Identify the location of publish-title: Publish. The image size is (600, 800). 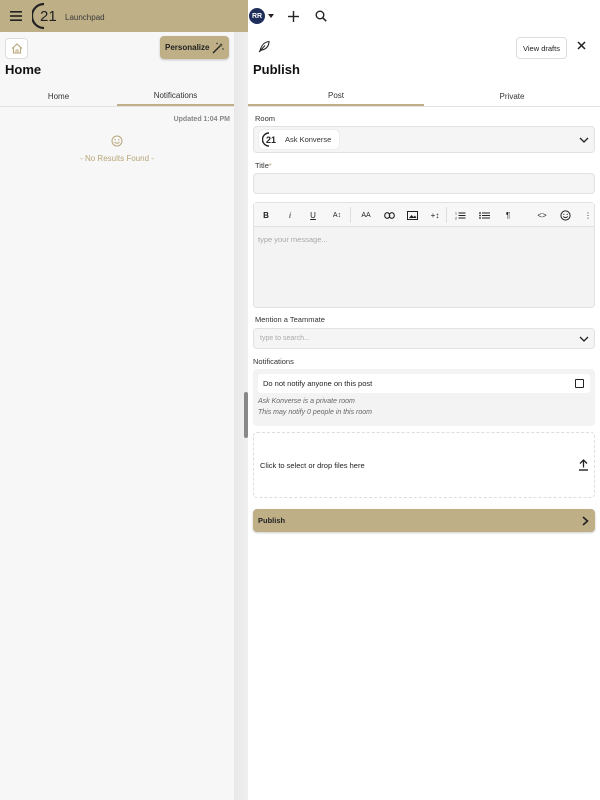
(276, 69).